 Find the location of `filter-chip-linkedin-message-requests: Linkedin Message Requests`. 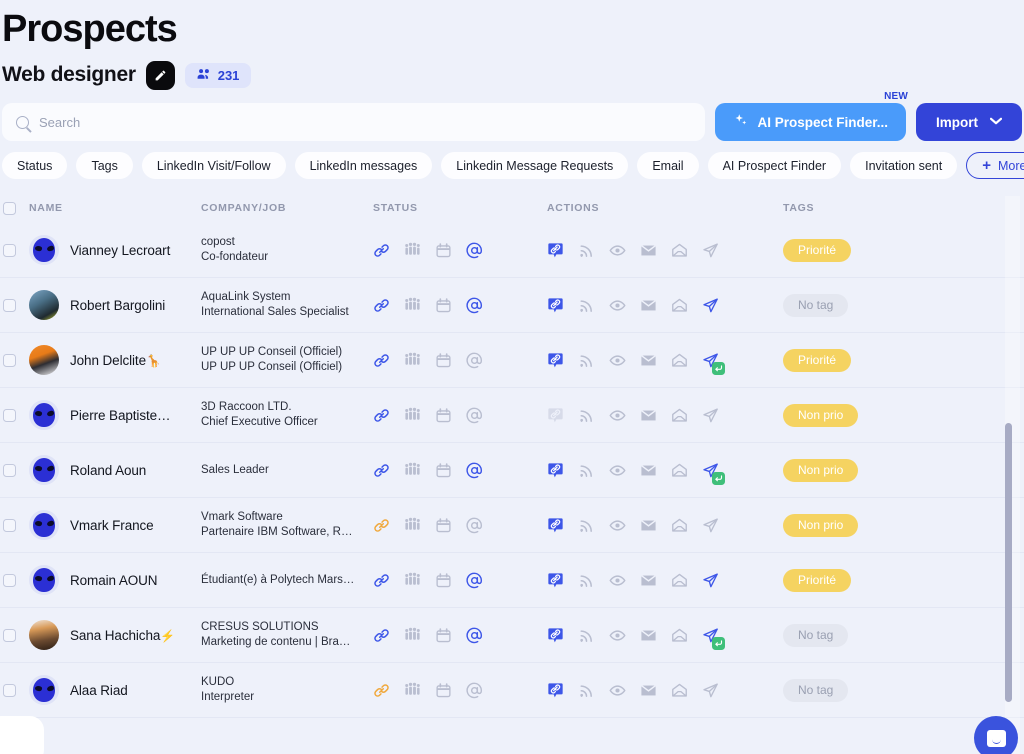

filter-chip-linkedin-message-requests: Linkedin Message Requests is located at coordinates (535, 165).